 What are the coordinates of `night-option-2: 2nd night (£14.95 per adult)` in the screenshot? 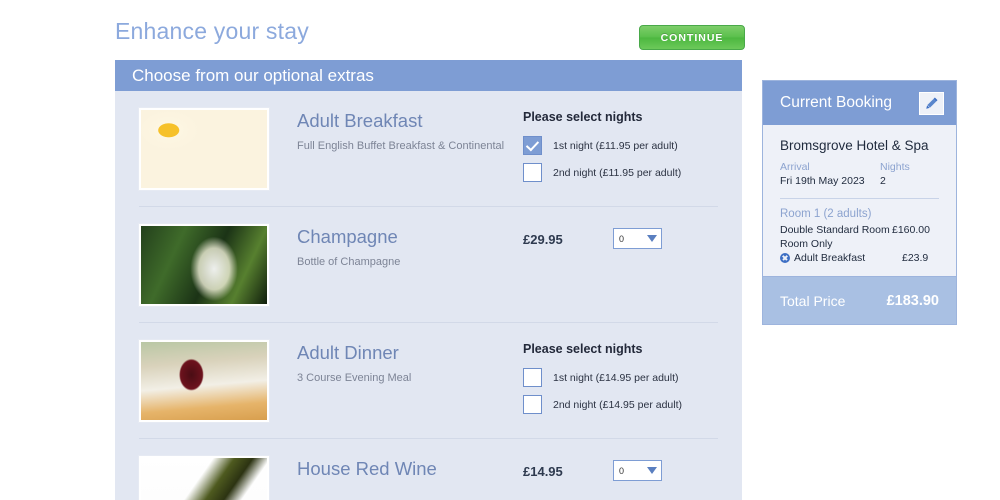 It's located at (620, 404).